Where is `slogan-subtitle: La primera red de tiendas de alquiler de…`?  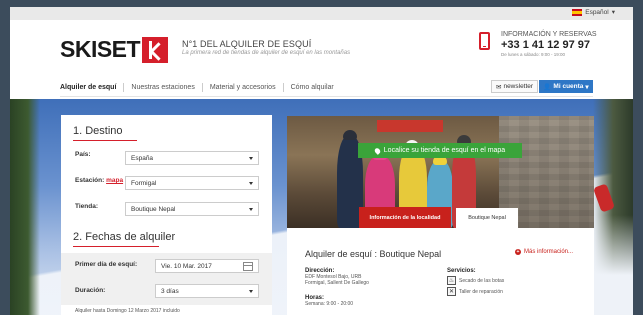 slogan-subtitle: La primera red de tiendas de alquiler de… is located at coordinates (266, 53).